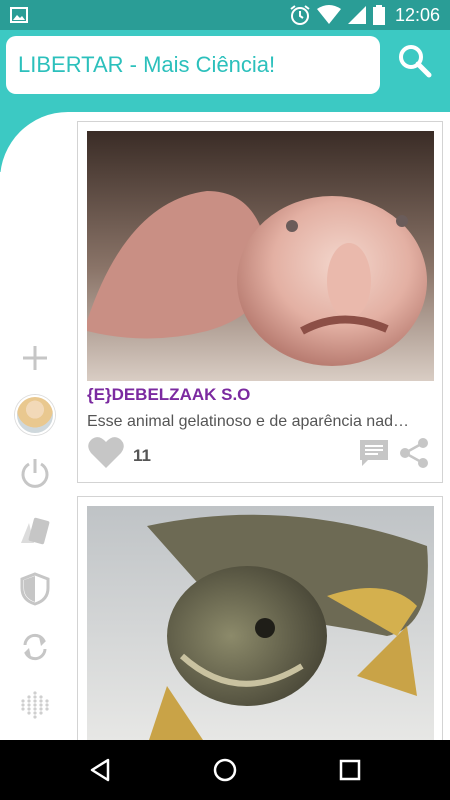 Image resolution: width=450 pixels, height=800 pixels. What do you see at coordinates (417, 14) in the screenshot?
I see `status-time: 12:06` at bounding box center [417, 14].